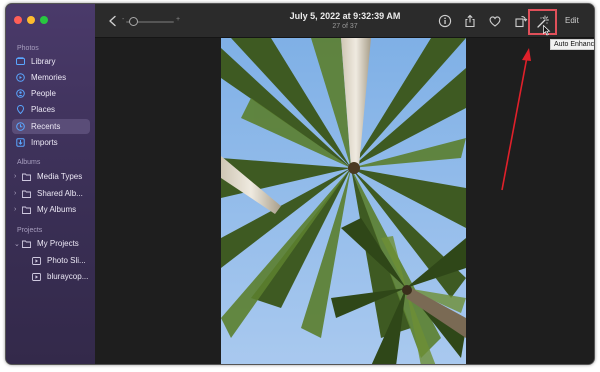 The height and width of the screenshot is (372, 600). I want to click on recents-icon, so click(20, 126).